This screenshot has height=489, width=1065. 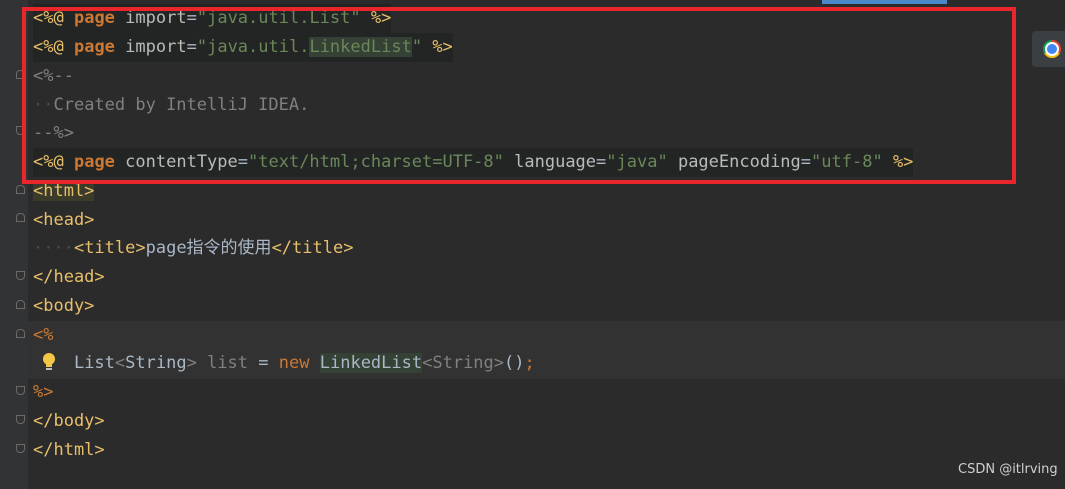 I want to click on parentheses: (), so click(x=514, y=363).